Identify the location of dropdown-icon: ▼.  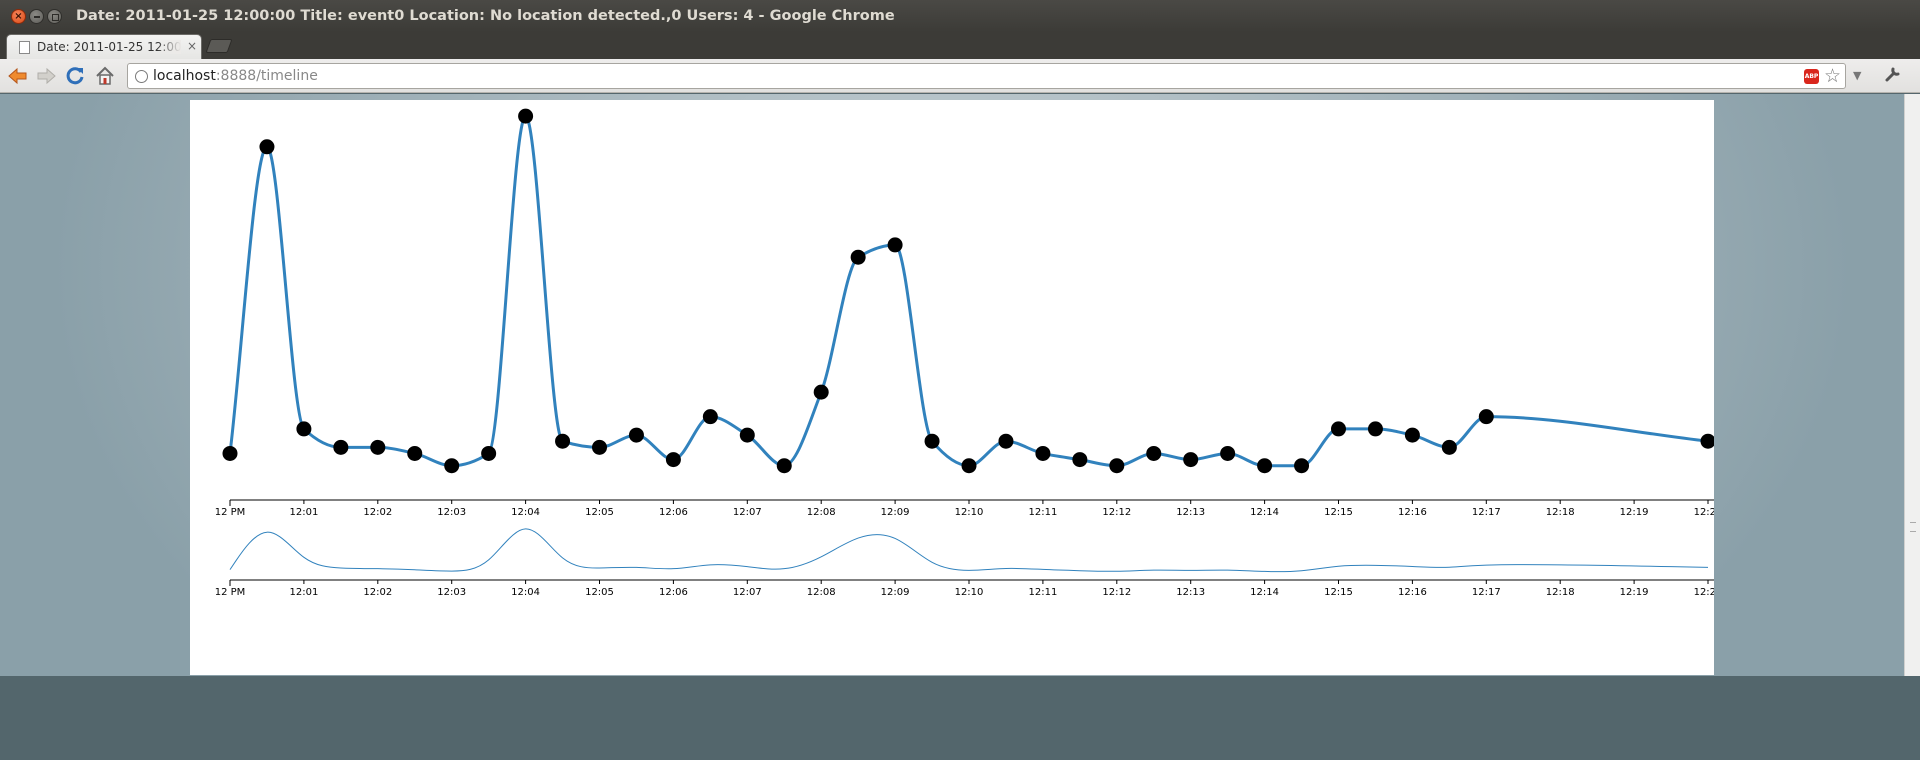
(1857, 76).